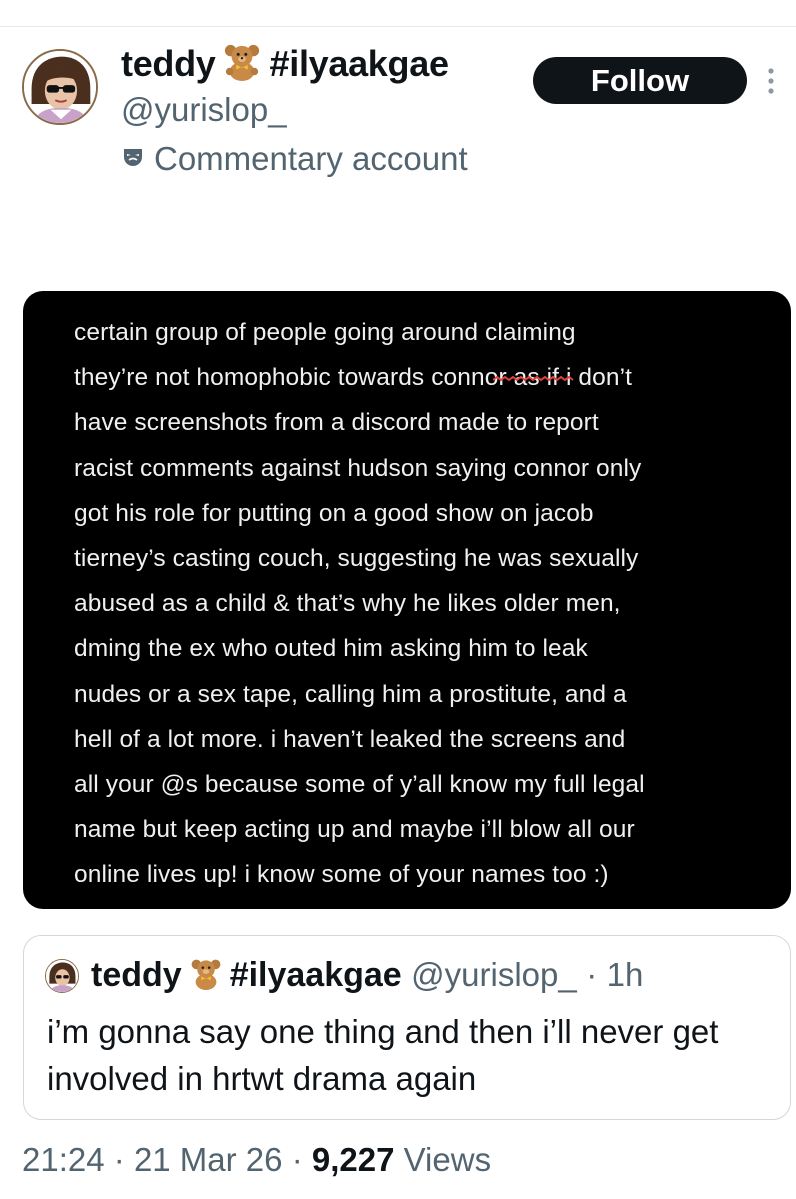  Describe the element at coordinates (133, 157) in the screenshot. I see `mask-icon` at that location.